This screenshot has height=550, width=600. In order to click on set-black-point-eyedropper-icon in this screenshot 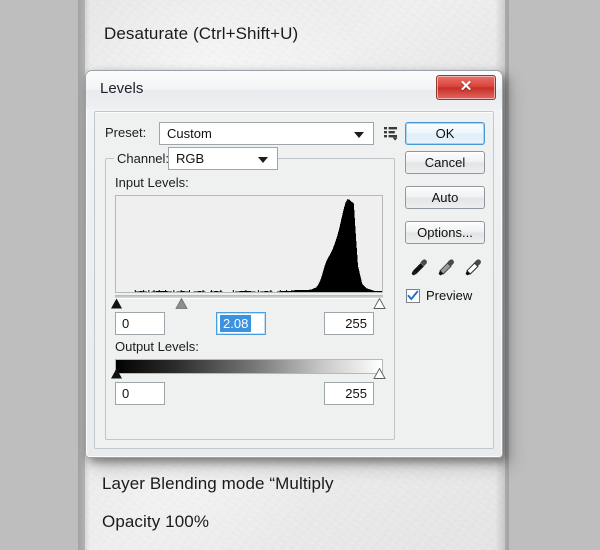, I will do `click(419, 268)`.